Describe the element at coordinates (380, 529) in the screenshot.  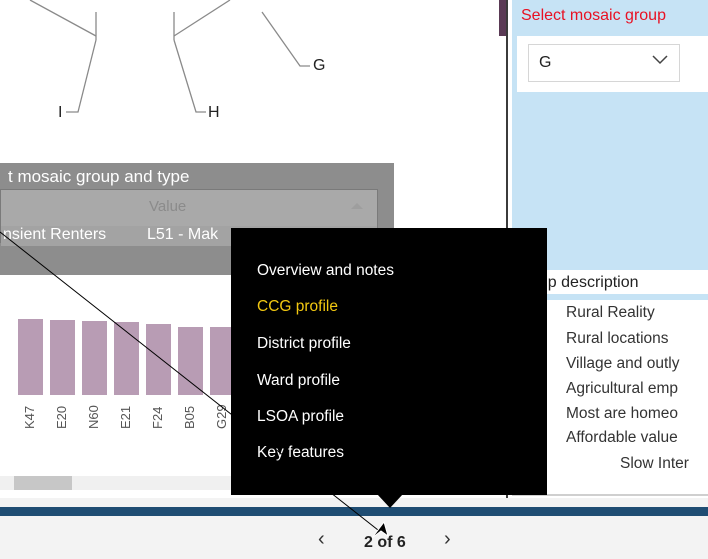
I see `arrow-cursor-icon` at that location.